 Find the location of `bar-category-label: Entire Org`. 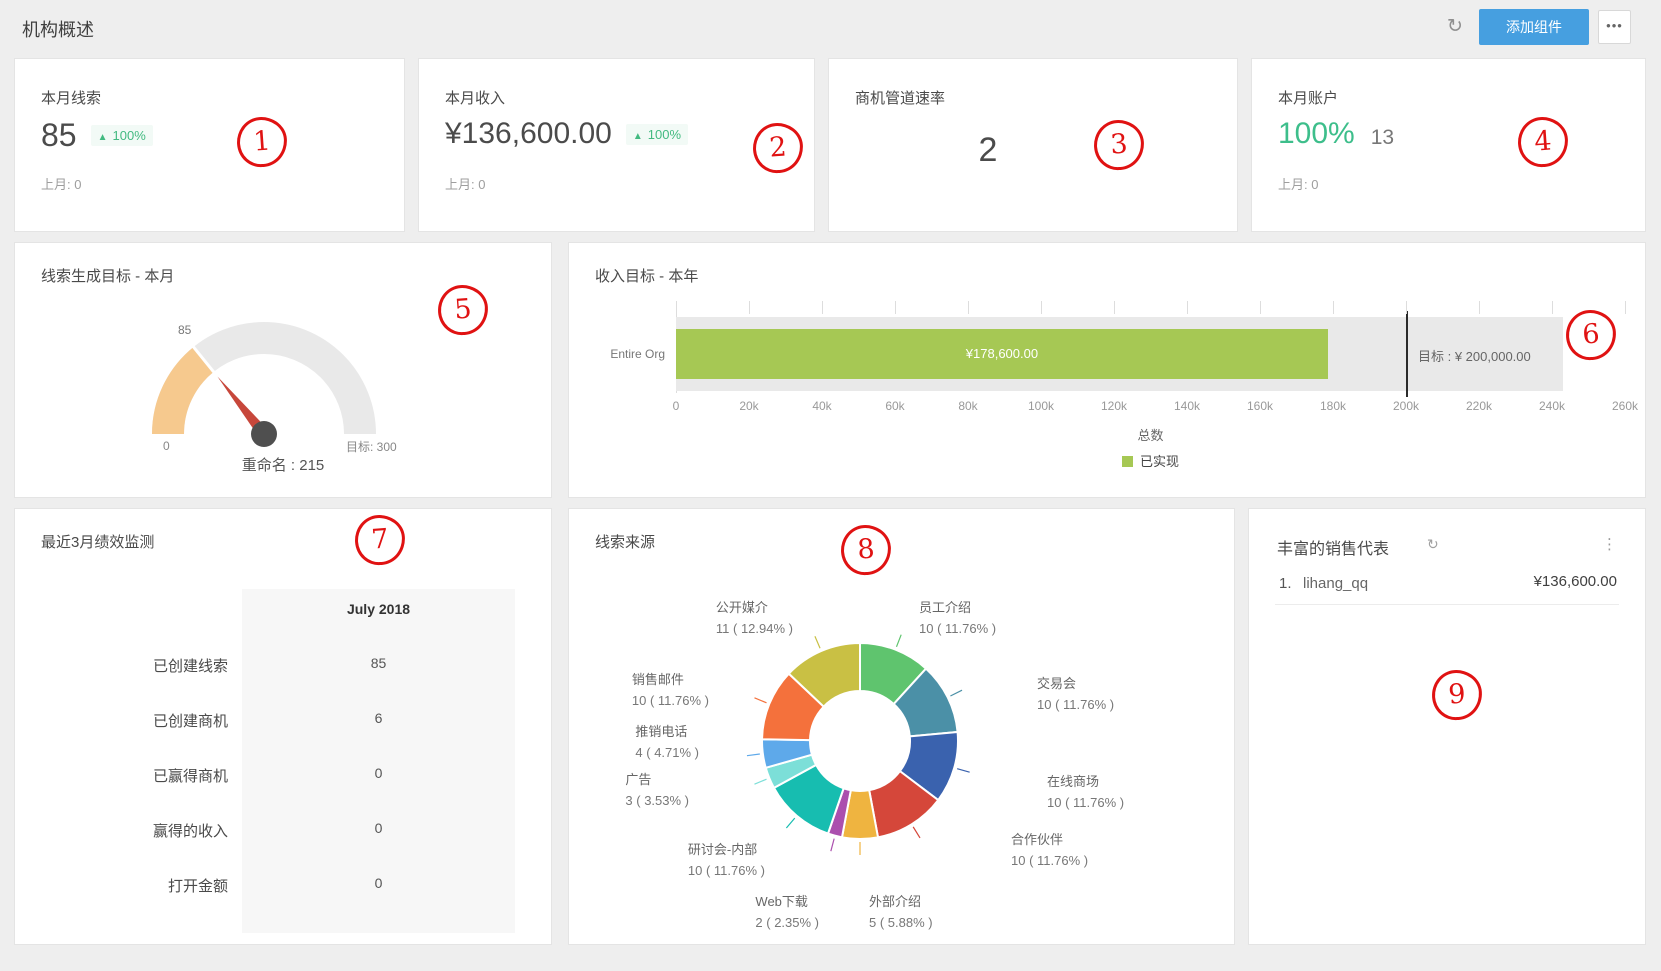

bar-category-label: Entire Org is located at coordinates (637, 354).